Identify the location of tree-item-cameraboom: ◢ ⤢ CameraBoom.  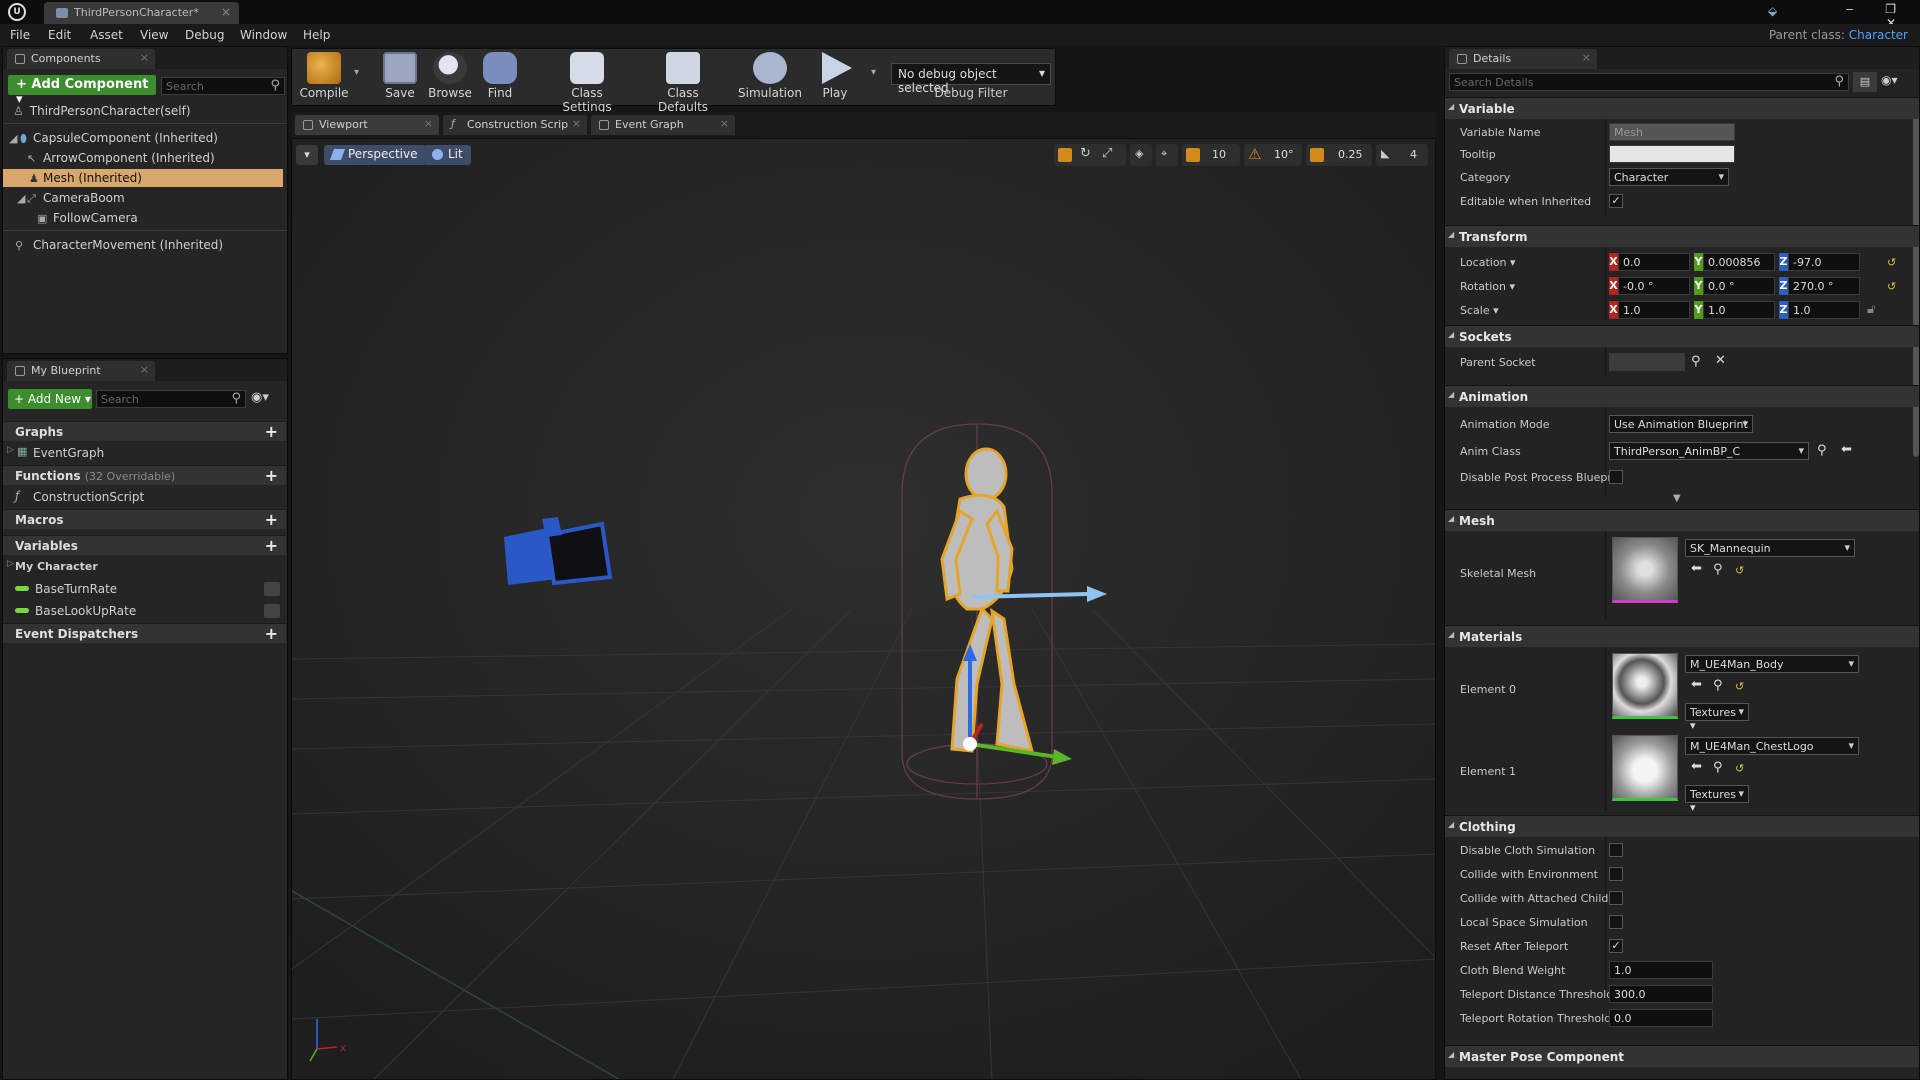
(143, 198).